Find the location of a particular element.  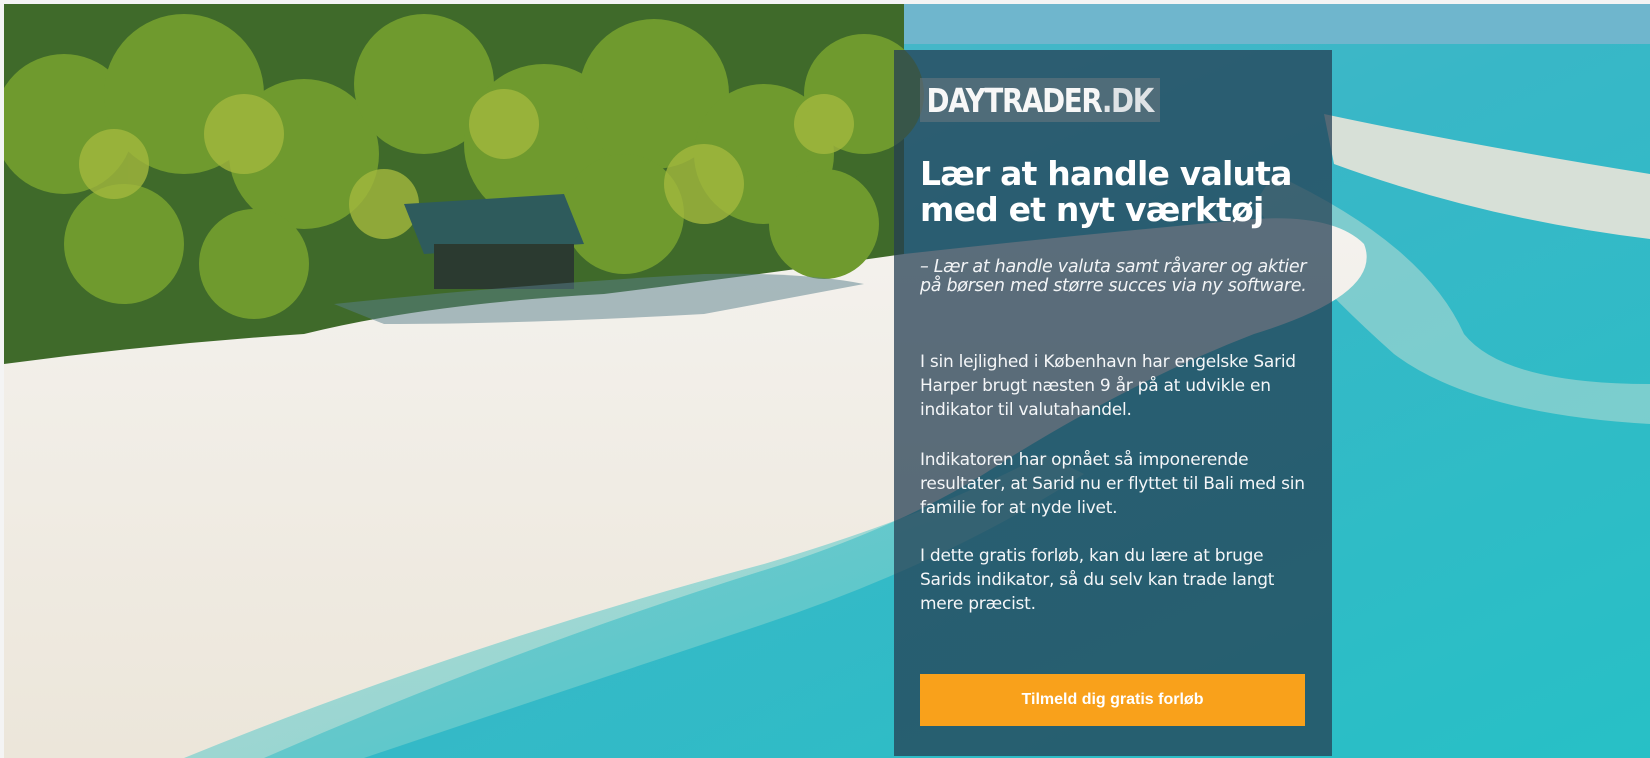

daytrader-logo: DAYTRADER.DK is located at coordinates (1040, 100).